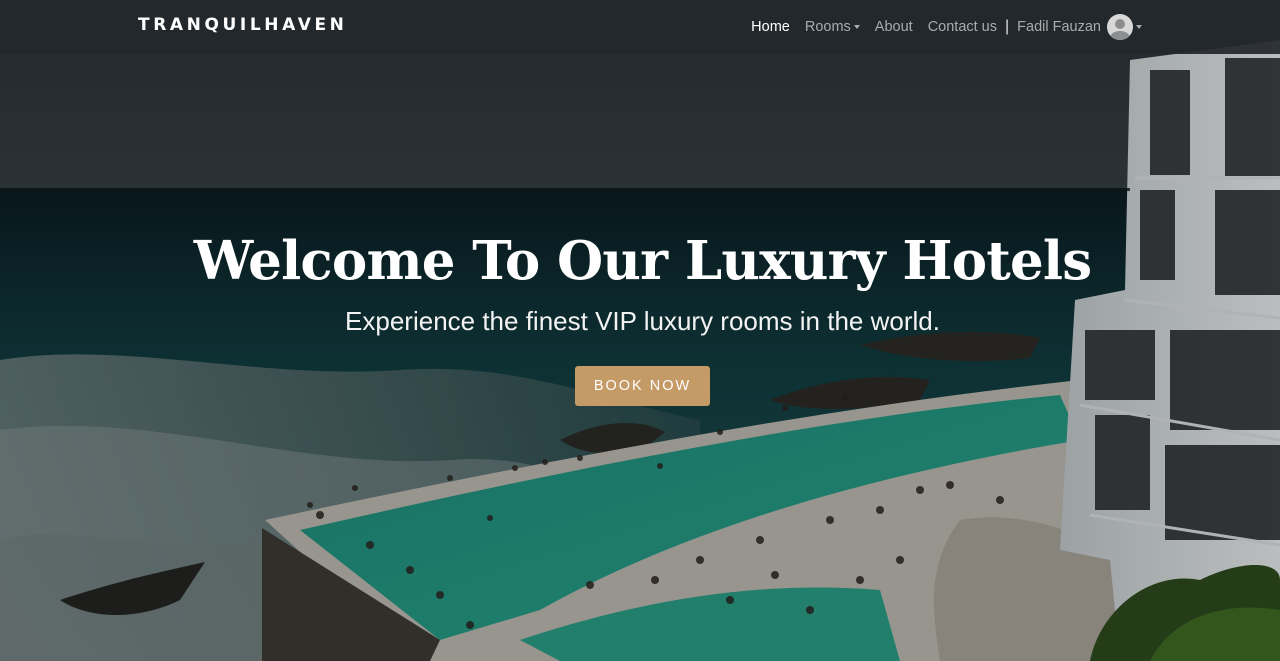  Describe the element at coordinates (962, 27) in the screenshot. I see `nav-link-contact: Contact us` at that location.